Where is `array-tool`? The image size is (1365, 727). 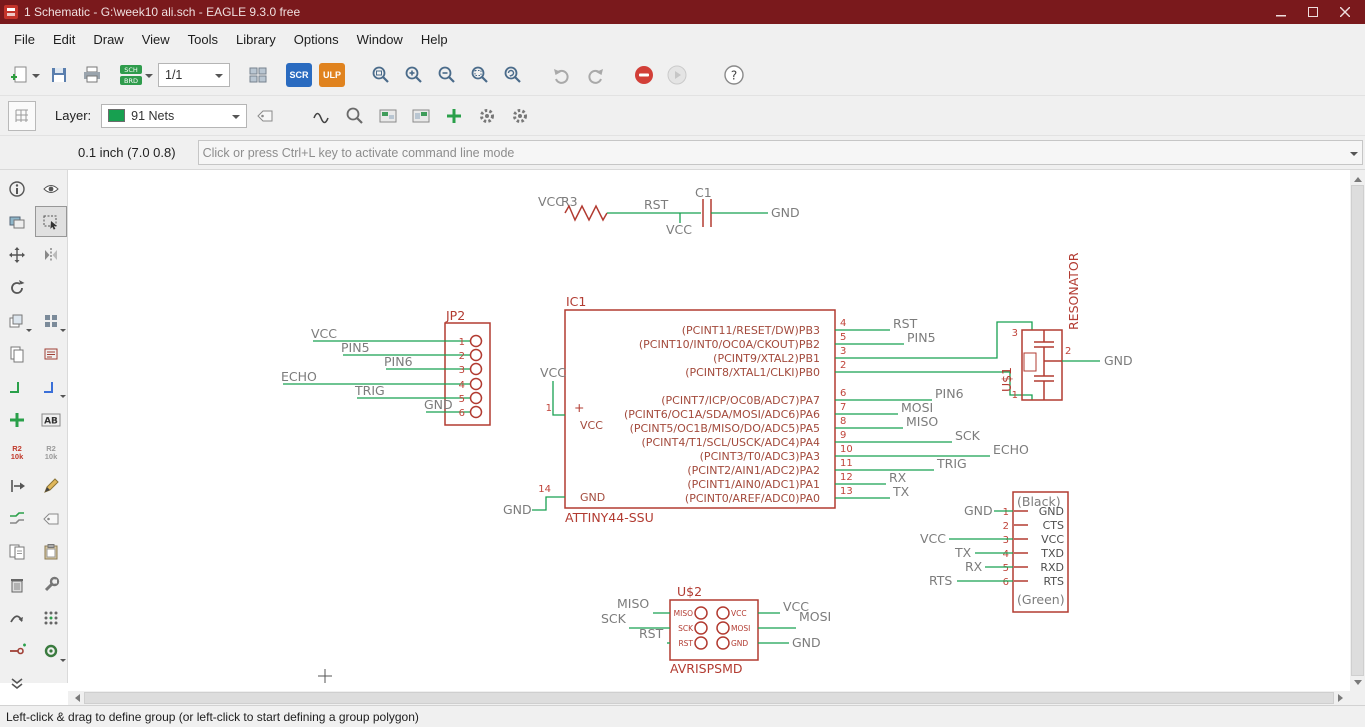 array-tool is located at coordinates (51, 320).